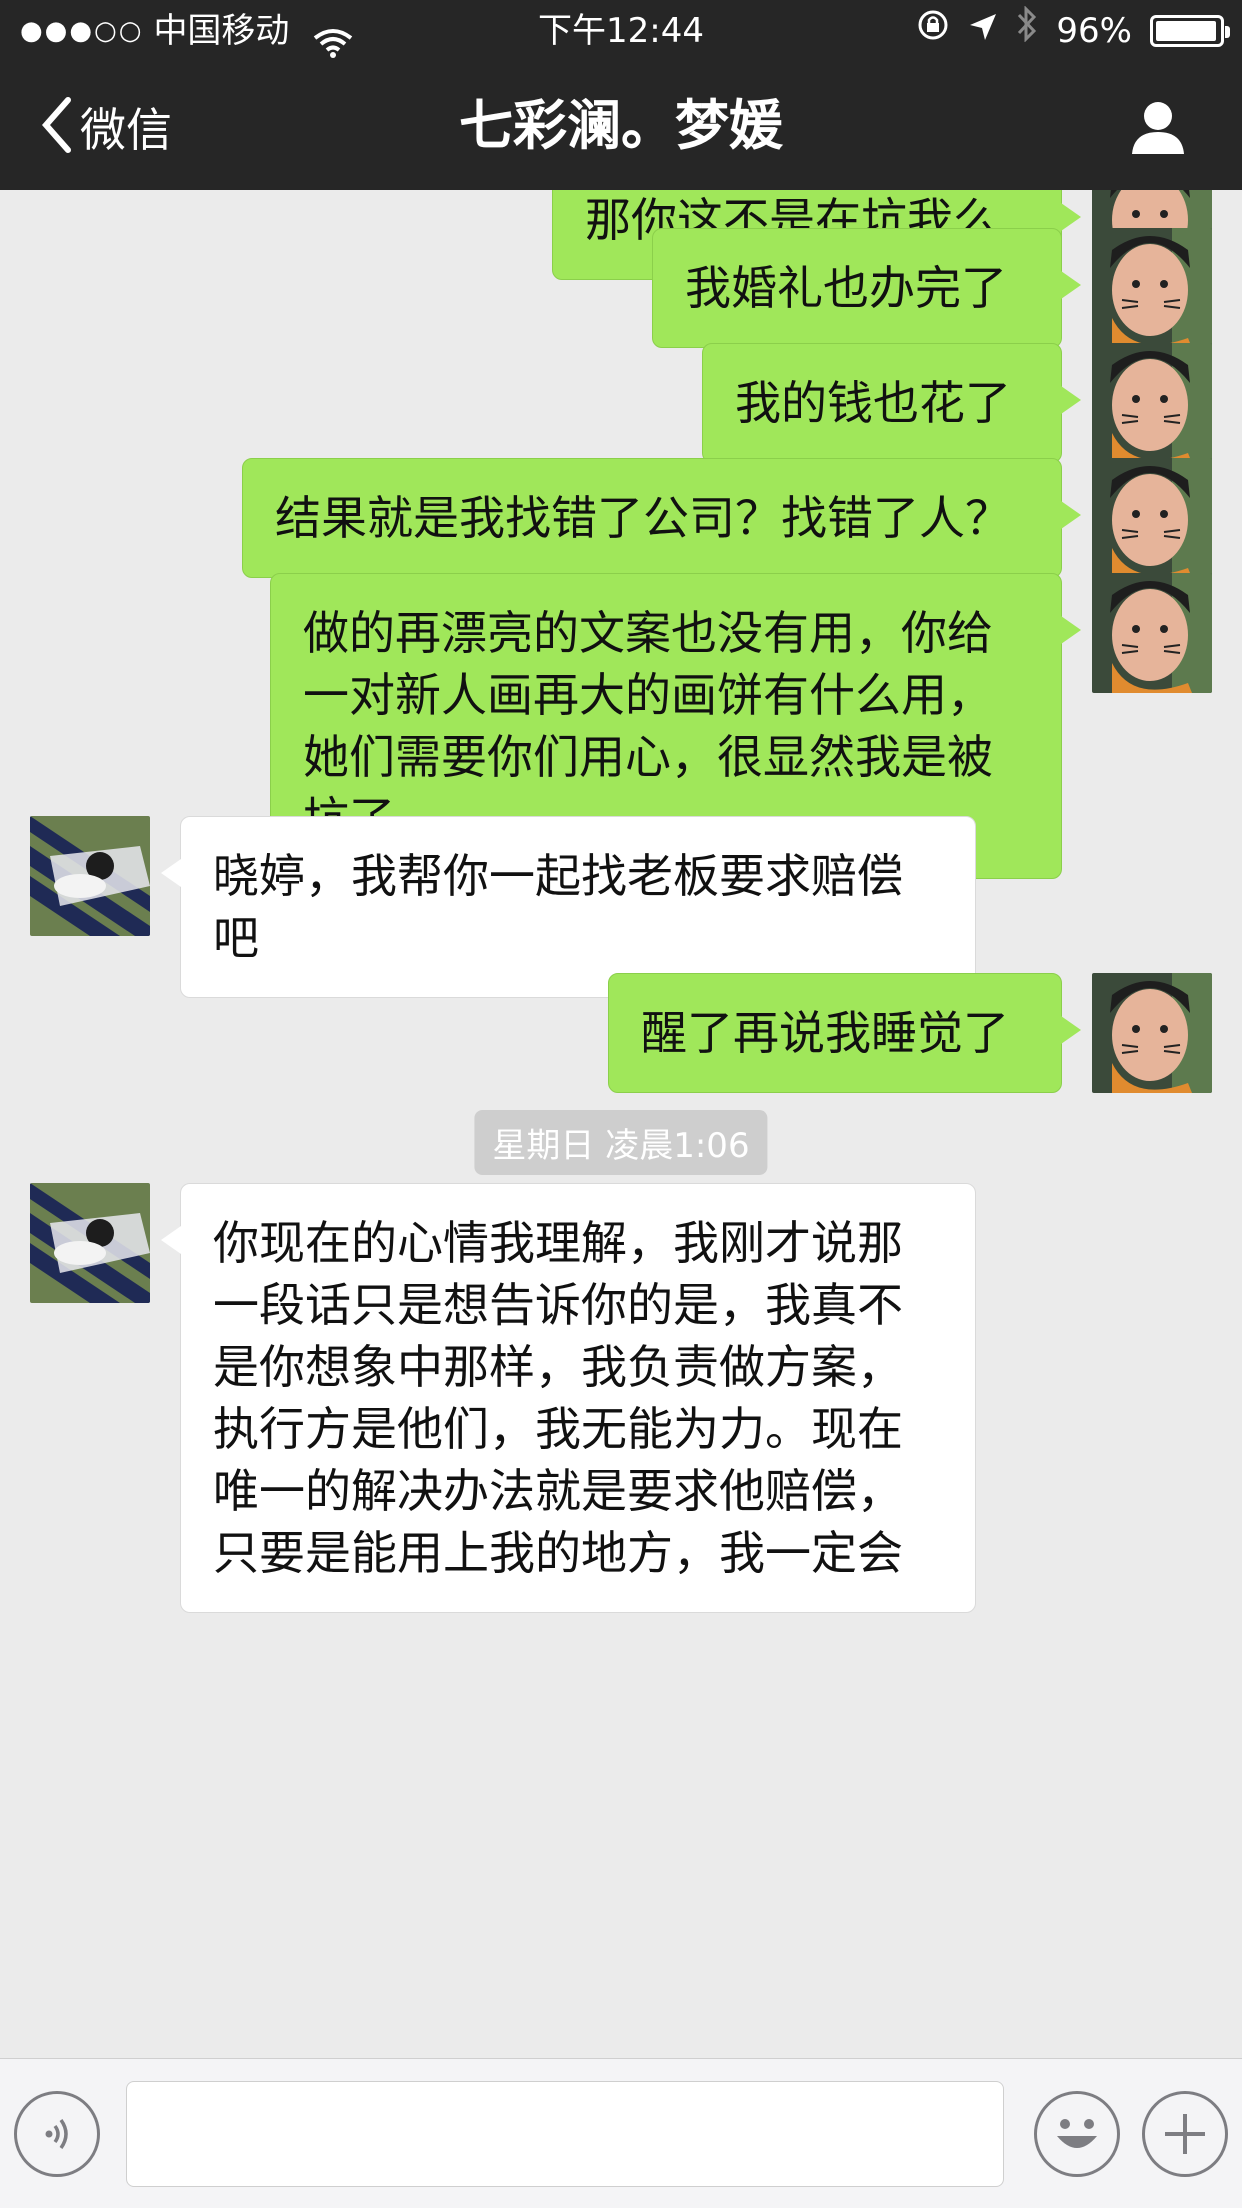 The width and height of the screenshot is (1242, 2208). I want to click on emoji-icon, so click(1077, 2133).